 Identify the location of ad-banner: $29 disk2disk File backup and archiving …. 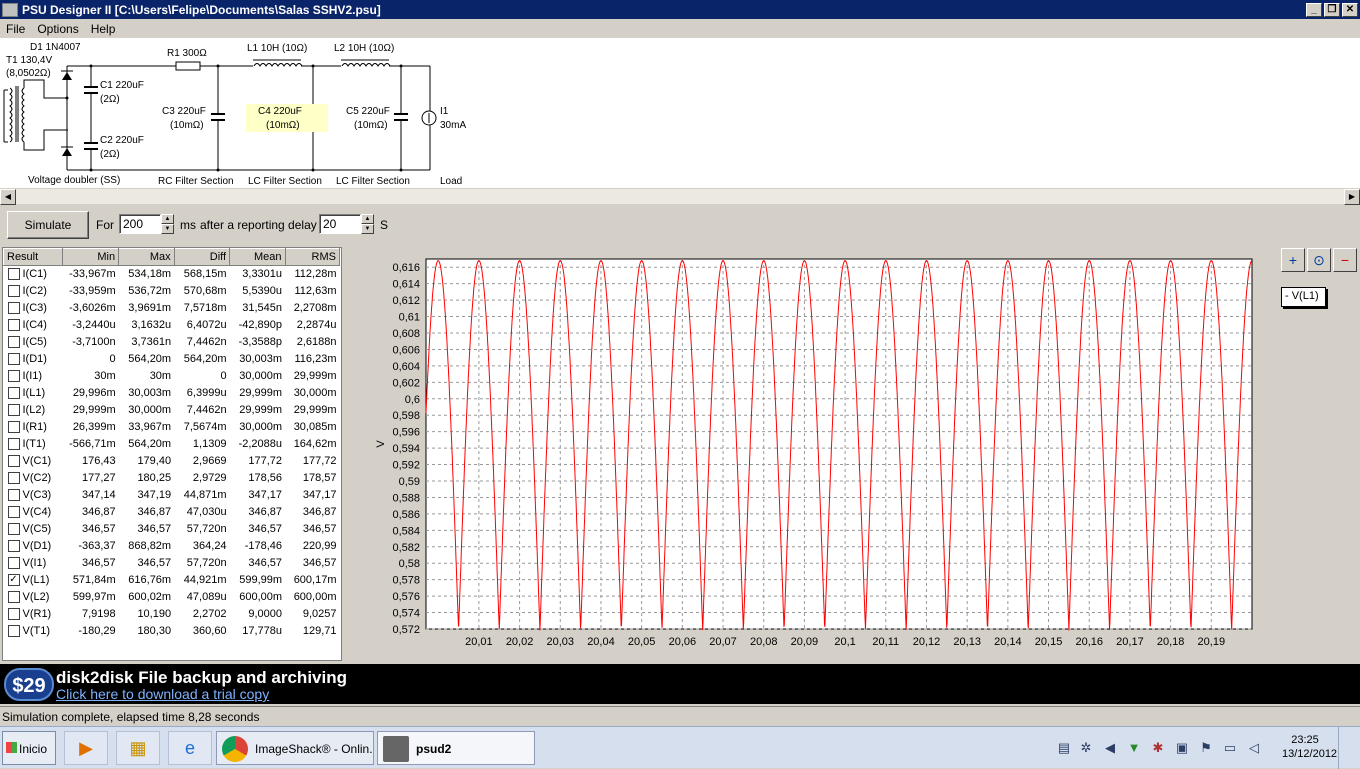
(680, 684).